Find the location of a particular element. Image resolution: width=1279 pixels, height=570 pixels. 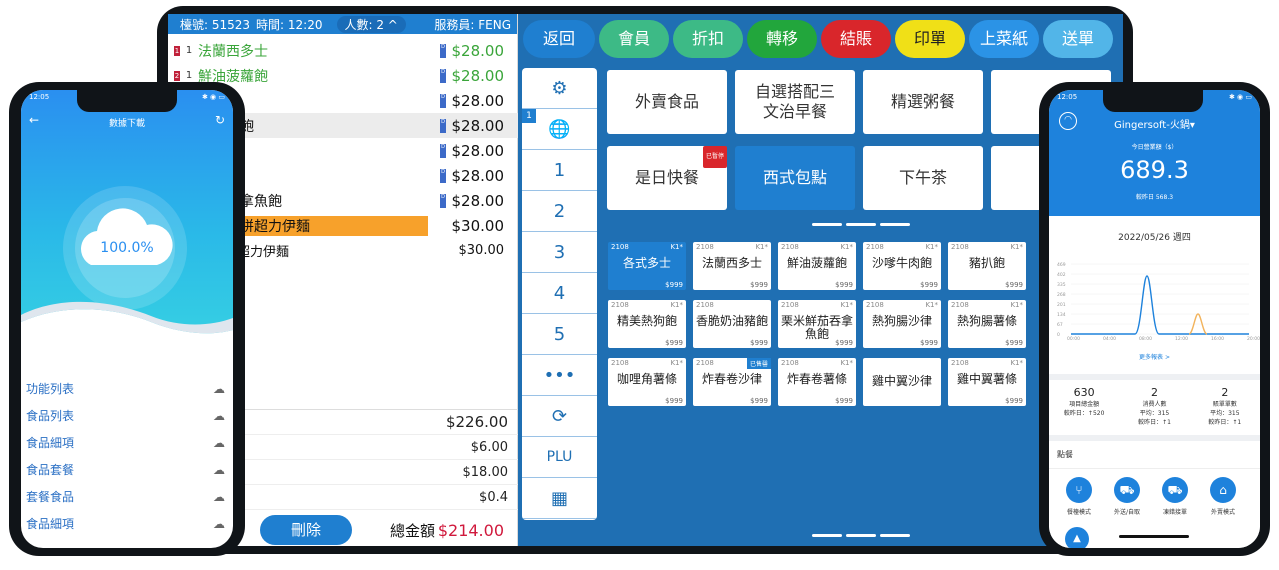

menu-item: 2108 K1* 豬扒飽 $999 is located at coordinates (987, 266).